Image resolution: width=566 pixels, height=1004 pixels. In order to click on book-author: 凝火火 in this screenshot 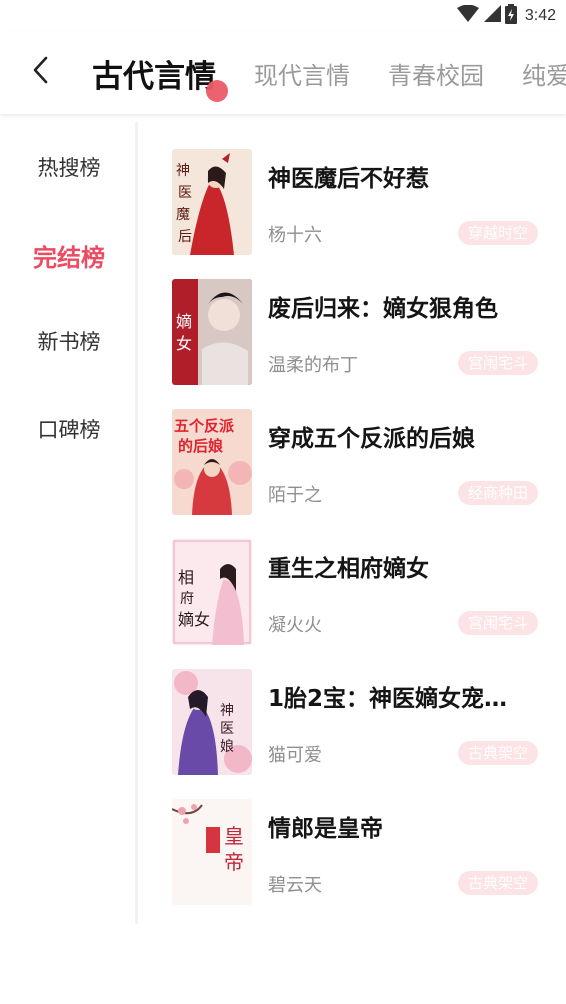, I will do `click(295, 625)`.